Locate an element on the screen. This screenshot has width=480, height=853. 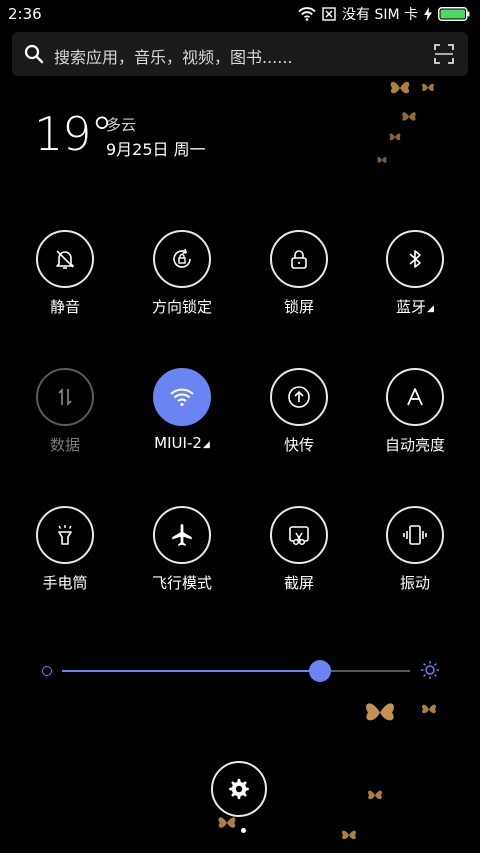
rotation-lock-icon is located at coordinates (182, 258).